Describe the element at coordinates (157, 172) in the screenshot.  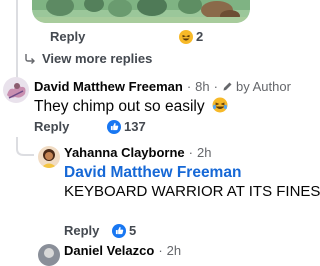
I see `mention-link: David Matthew Freeman` at that location.